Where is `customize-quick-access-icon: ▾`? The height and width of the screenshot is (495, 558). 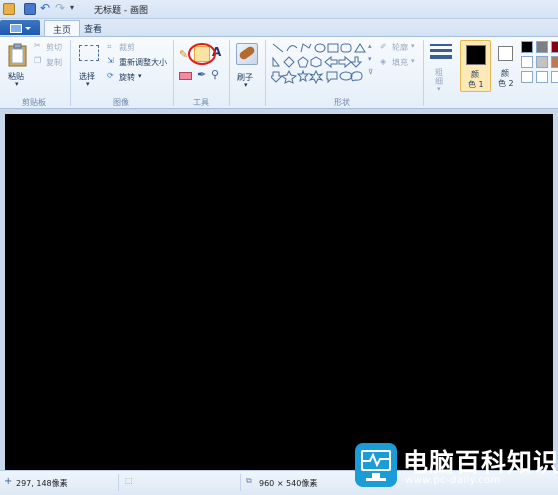 customize-quick-access-icon: ▾ is located at coordinates (76, 9).